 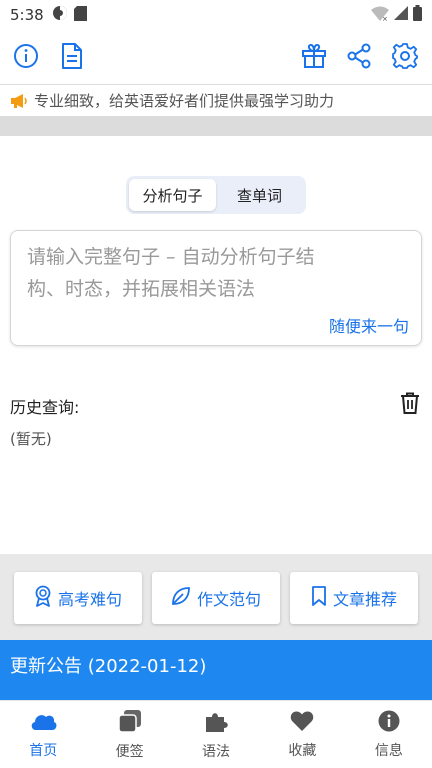 I want to click on tab-home: 首页, so click(x=43, y=734).